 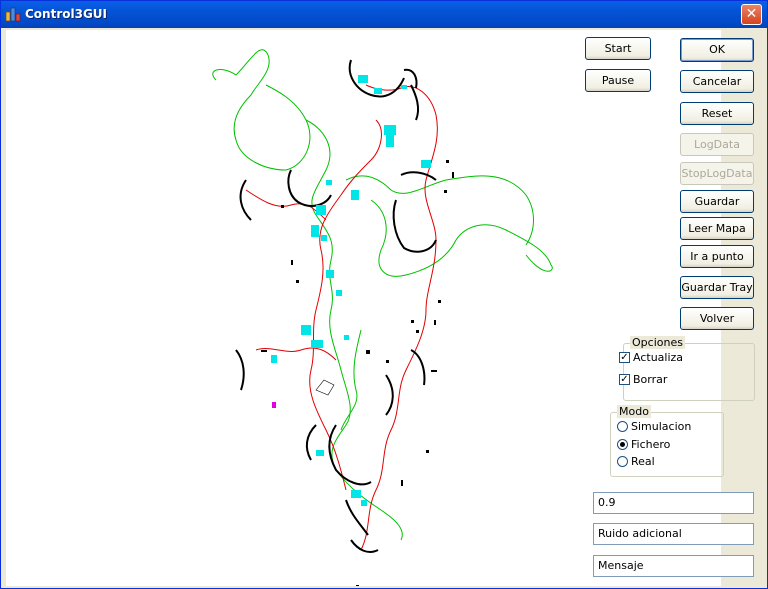 What do you see at coordinates (634, 411) in the screenshot?
I see `modo-label: Modo` at bounding box center [634, 411].